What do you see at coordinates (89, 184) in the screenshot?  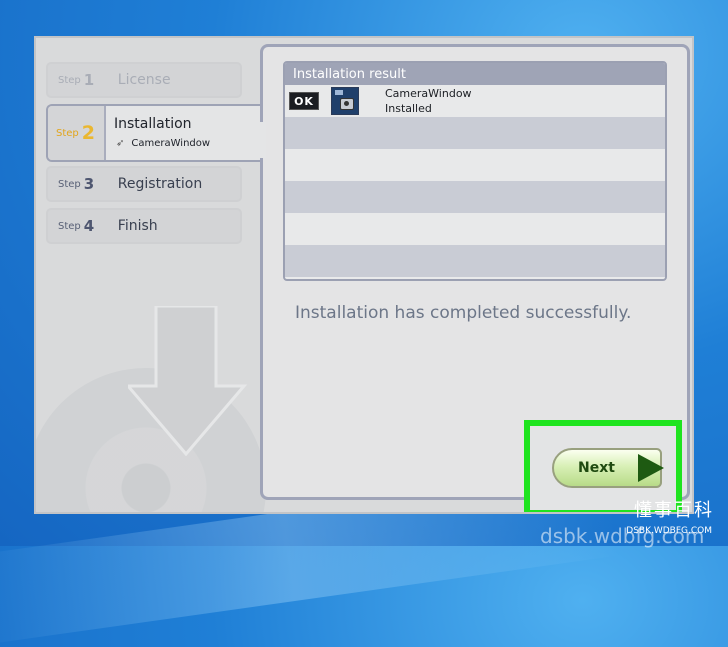 I see `step-number: 3` at bounding box center [89, 184].